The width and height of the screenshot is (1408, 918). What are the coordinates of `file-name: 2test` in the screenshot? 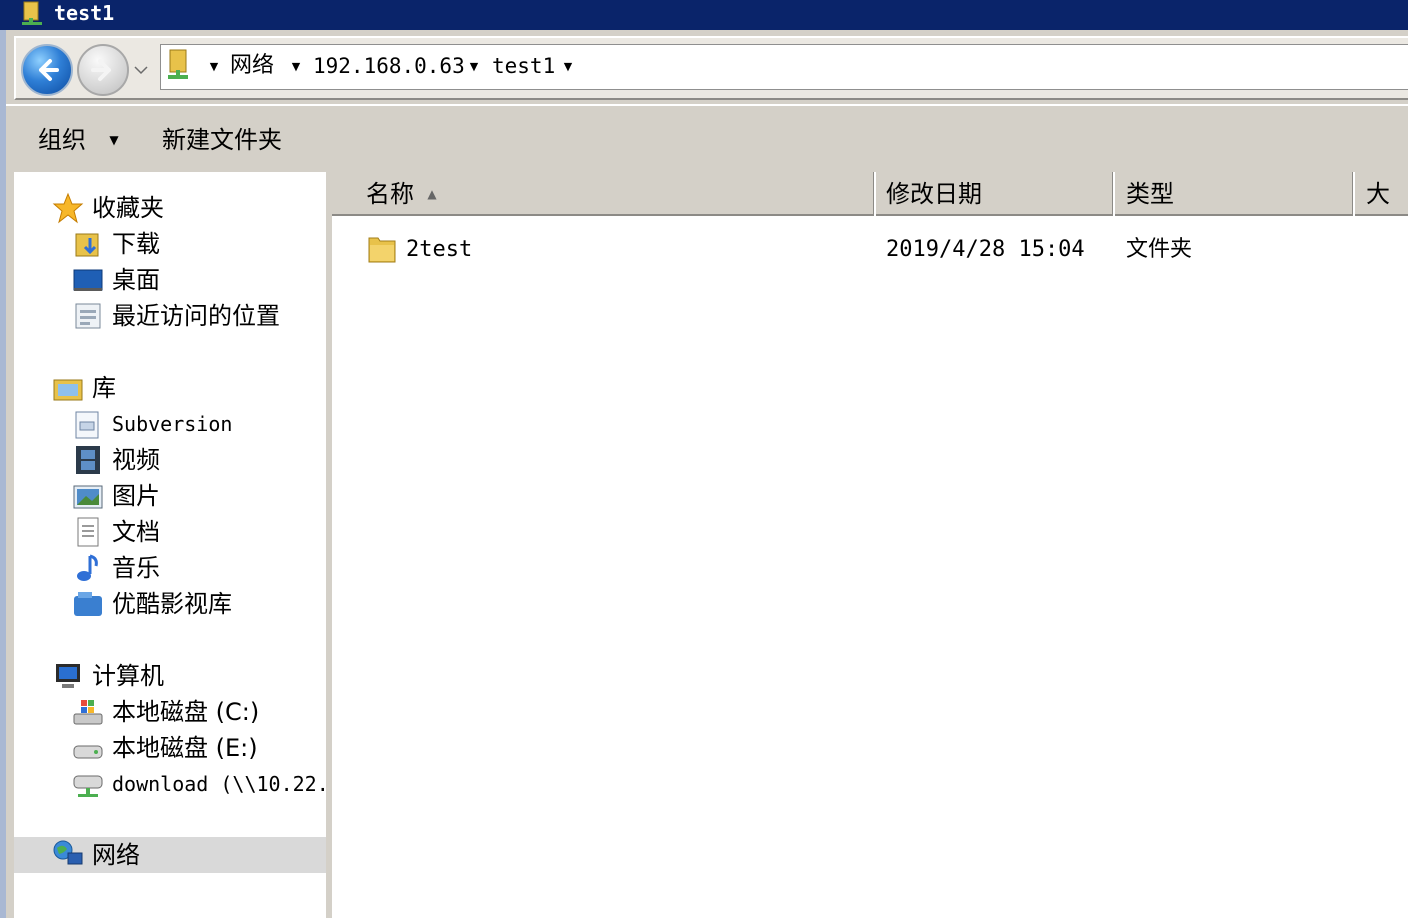 It's located at (439, 250).